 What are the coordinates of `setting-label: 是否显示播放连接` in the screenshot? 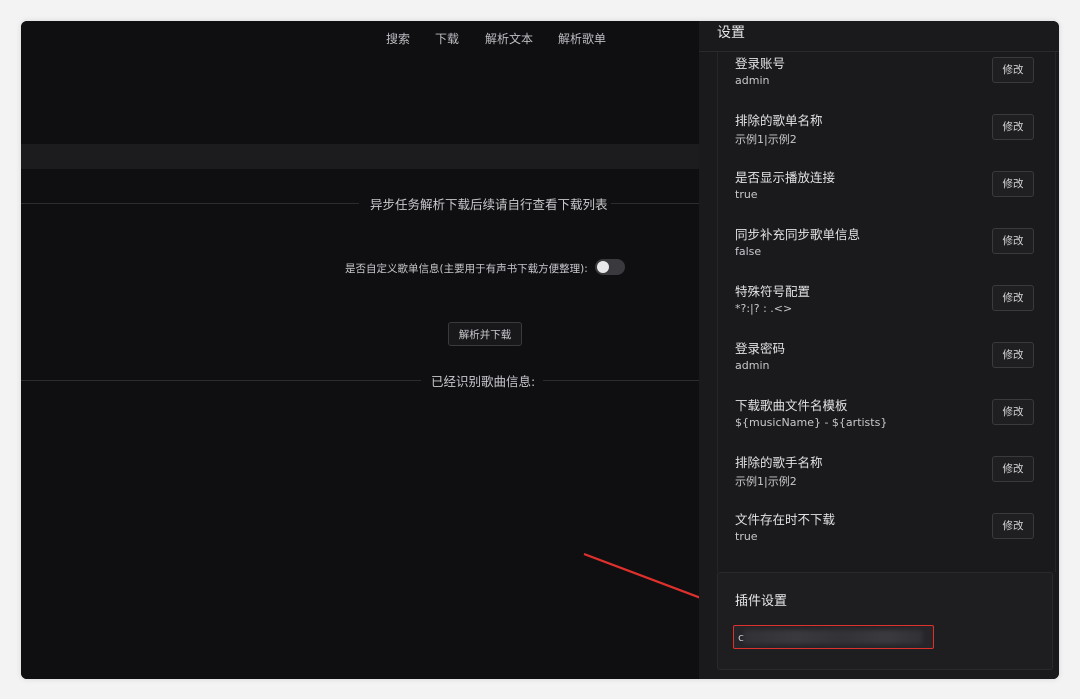 It's located at (785, 177).